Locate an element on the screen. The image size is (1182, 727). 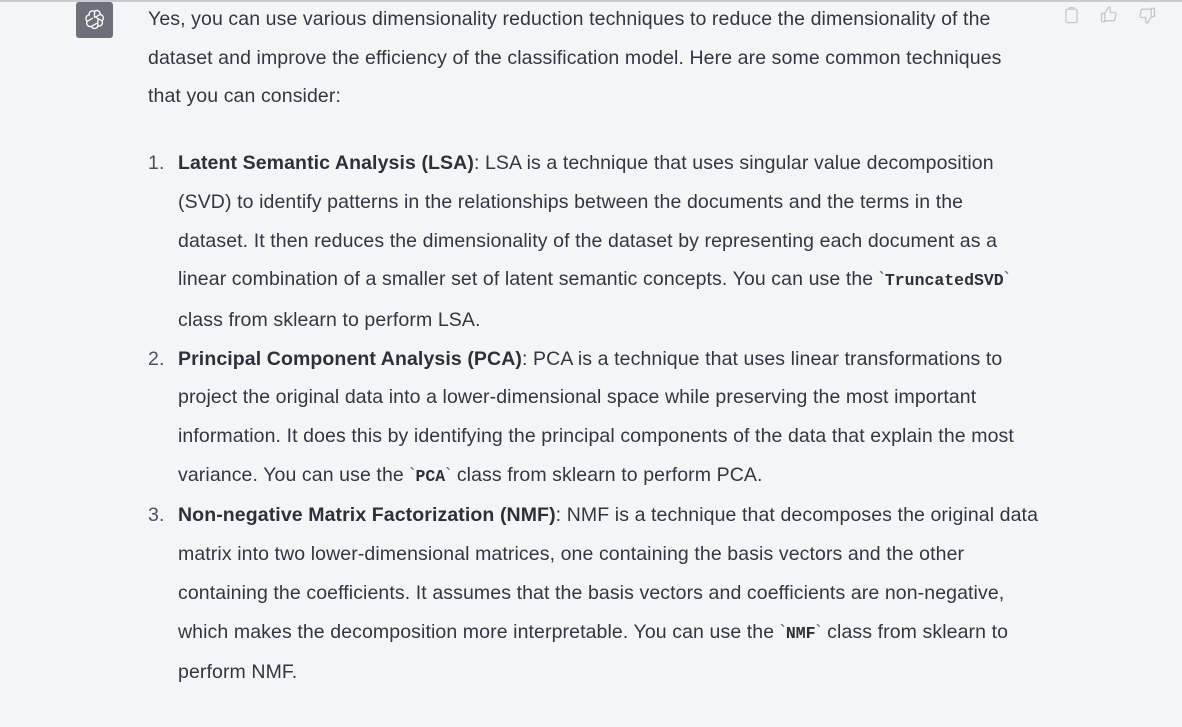
inline-code: PCA is located at coordinates (430, 476).